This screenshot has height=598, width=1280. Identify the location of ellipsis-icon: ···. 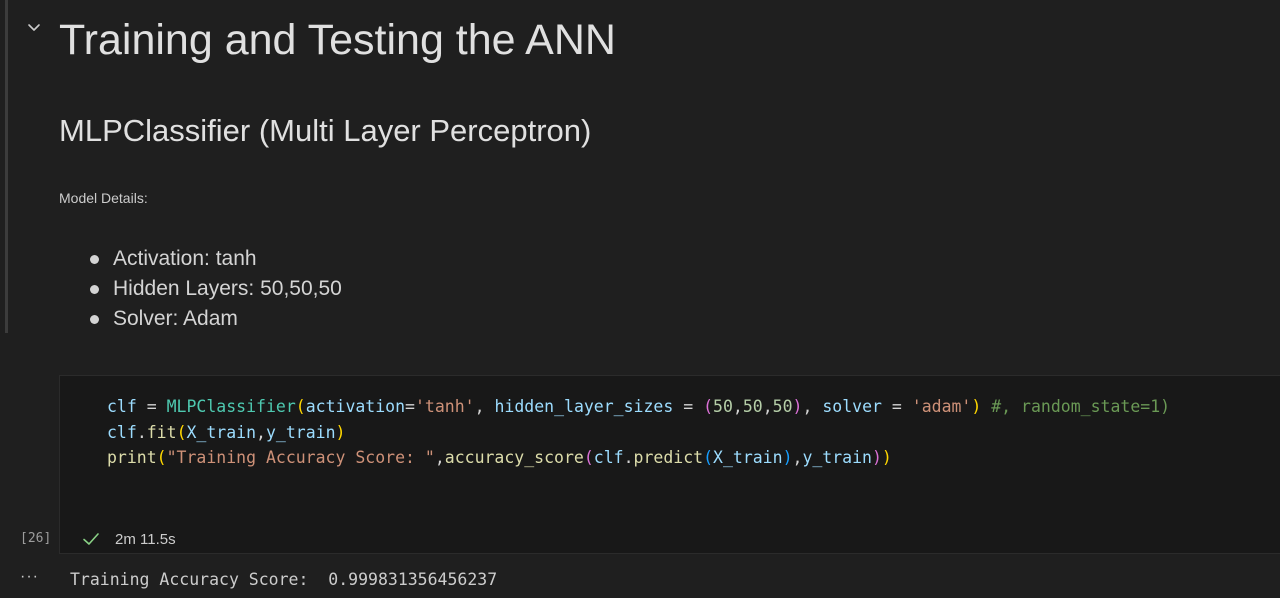
(29, 577).